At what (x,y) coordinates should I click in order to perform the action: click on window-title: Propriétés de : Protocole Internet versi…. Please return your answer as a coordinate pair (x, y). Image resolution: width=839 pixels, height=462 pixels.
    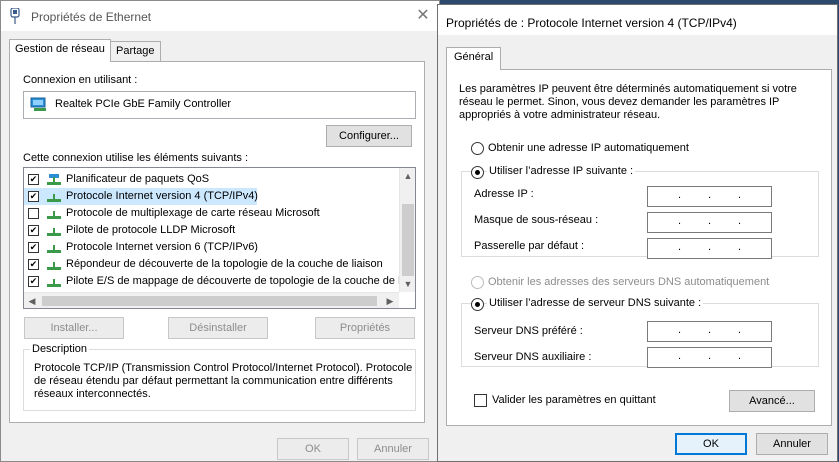
    Looking at the image, I should click on (591, 23).